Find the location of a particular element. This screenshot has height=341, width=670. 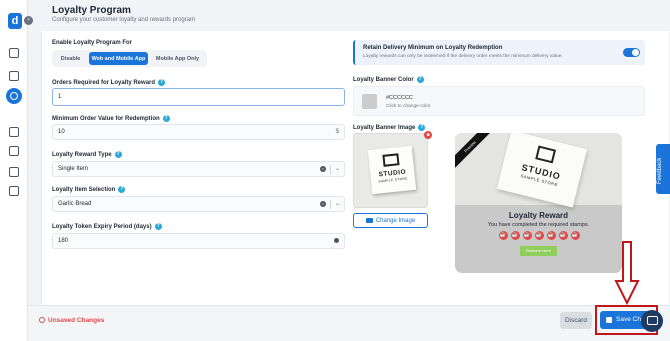

stamp-row: ☕ ☕ ☕ ☕ ☕ ☕ ☕ is located at coordinates (539, 236).